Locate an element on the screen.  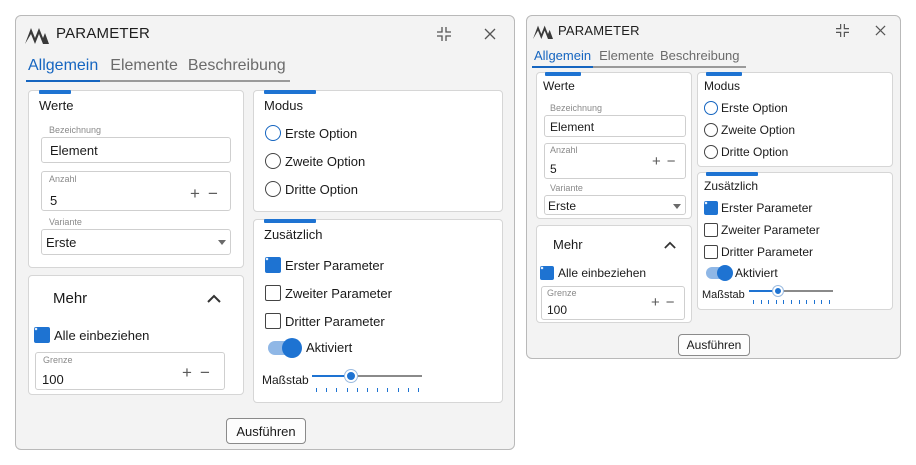
zusaetzlich-title: Zusätzlich is located at coordinates (293, 234).